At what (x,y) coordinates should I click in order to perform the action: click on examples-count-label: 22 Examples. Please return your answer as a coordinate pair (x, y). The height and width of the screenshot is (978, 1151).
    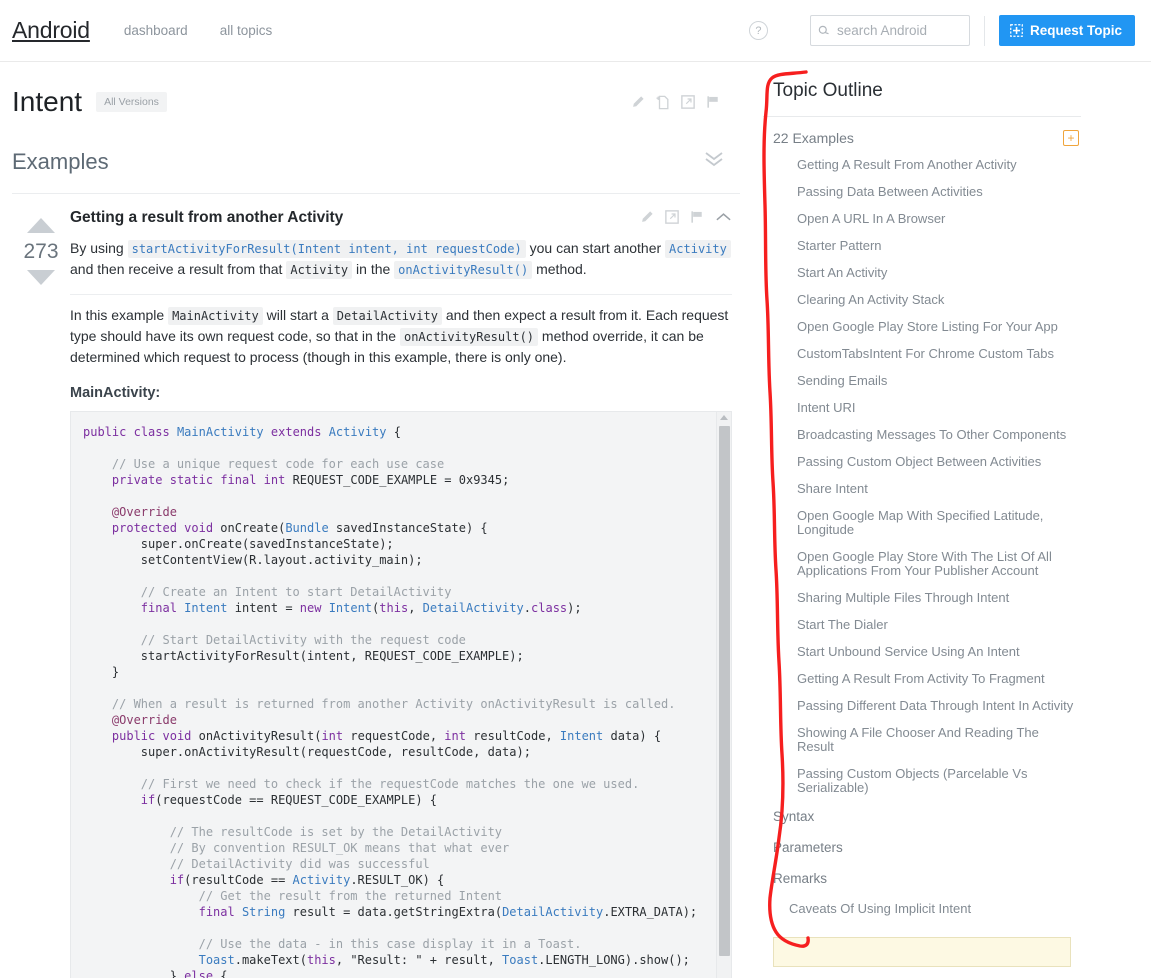
    Looking at the image, I should click on (813, 138).